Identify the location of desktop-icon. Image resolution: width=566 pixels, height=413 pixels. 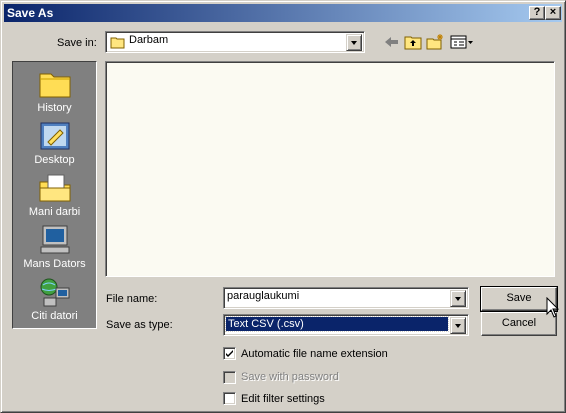
(55, 136).